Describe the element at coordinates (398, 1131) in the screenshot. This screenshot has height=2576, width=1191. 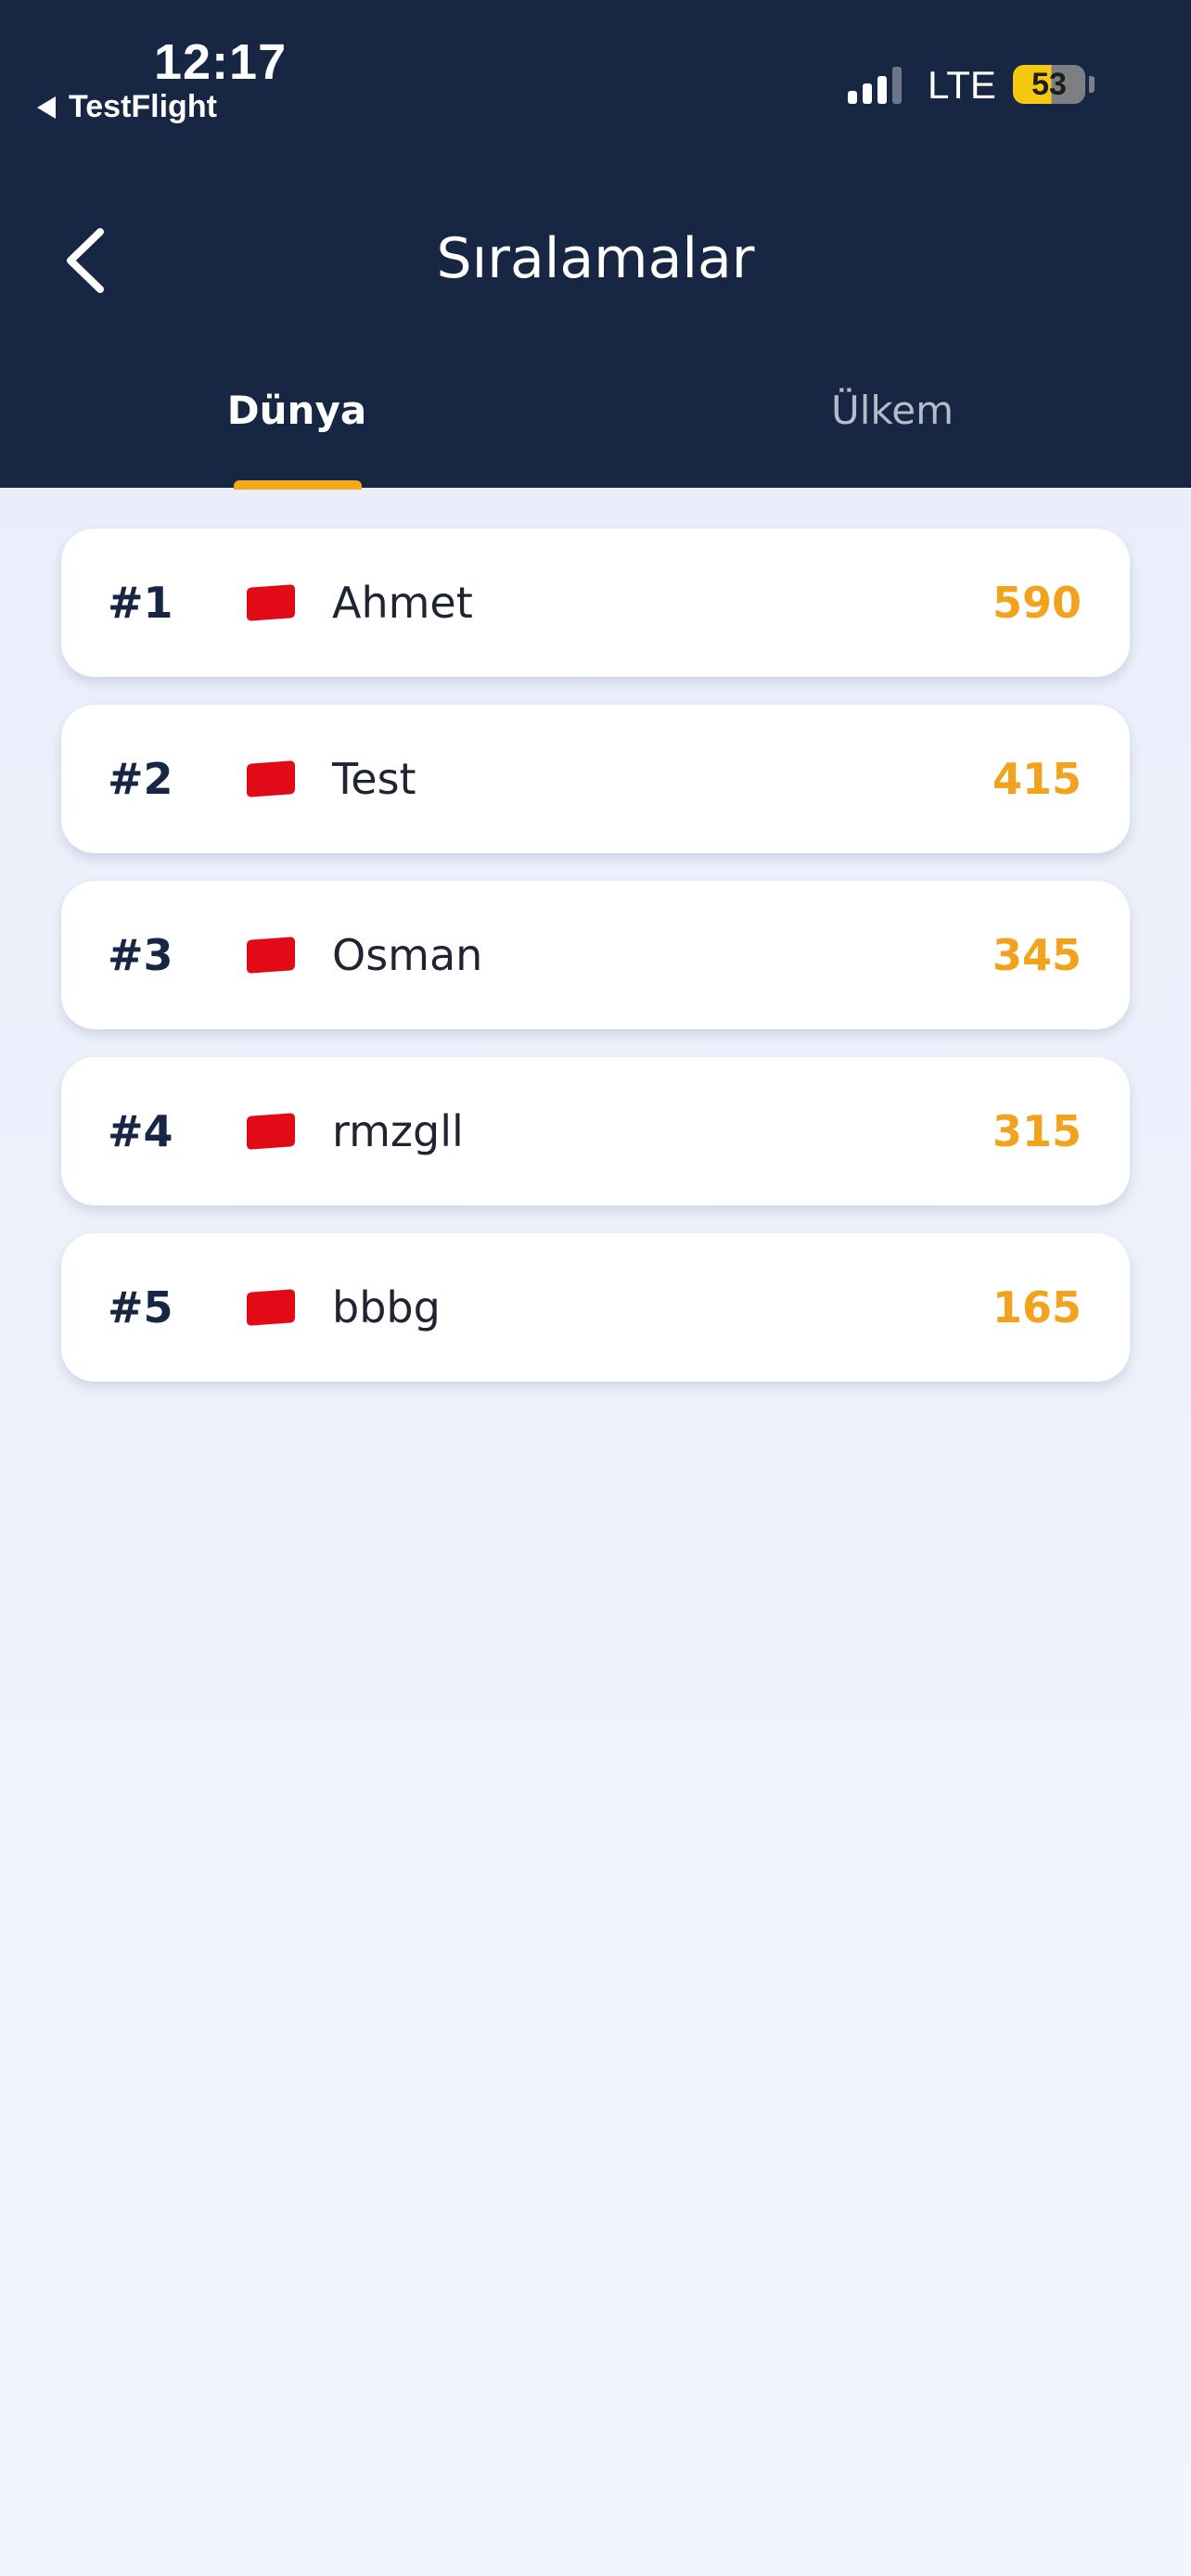
I see `player-name: rmzgll` at that location.